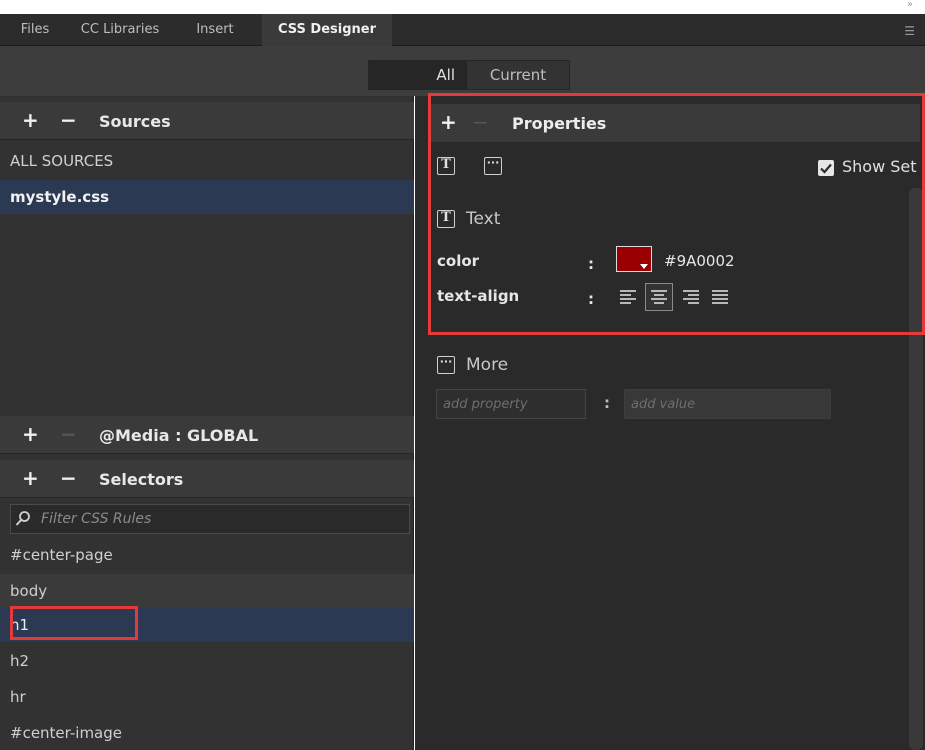 This screenshot has height=750, width=925. What do you see at coordinates (607, 403) in the screenshot?
I see `add-property-colon: :` at bounding box center [607, 403].